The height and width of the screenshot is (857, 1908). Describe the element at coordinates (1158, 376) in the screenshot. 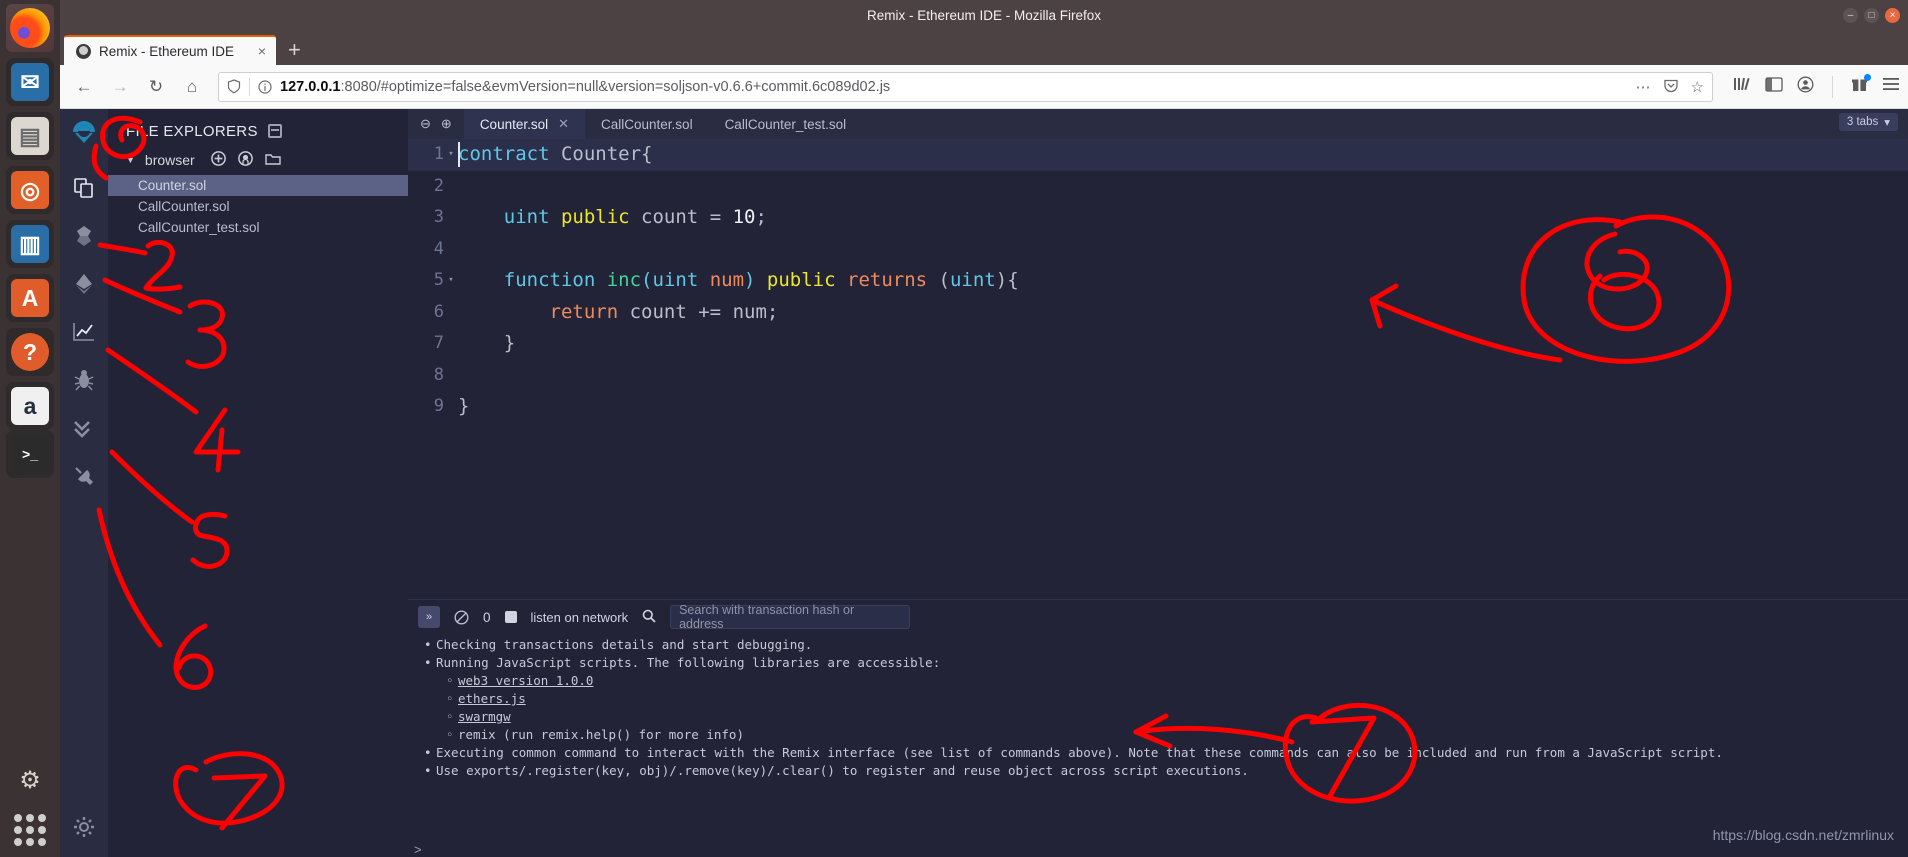

I see `code-line: 8` at that location.